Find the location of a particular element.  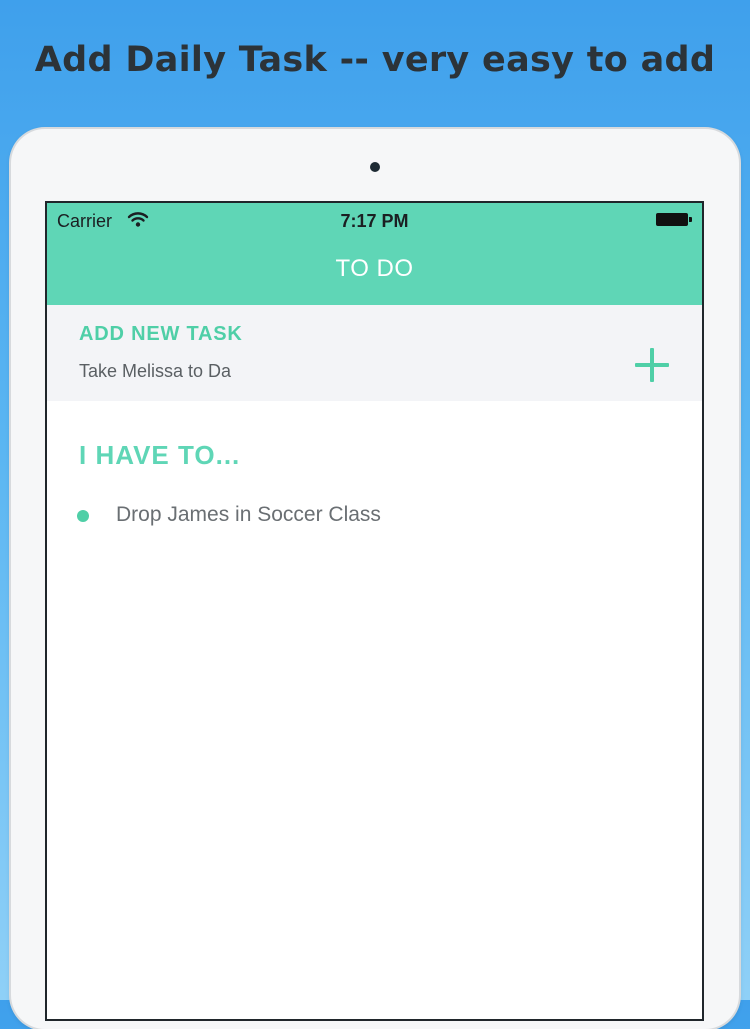

battery-icon is located at coordinates (674, 219).